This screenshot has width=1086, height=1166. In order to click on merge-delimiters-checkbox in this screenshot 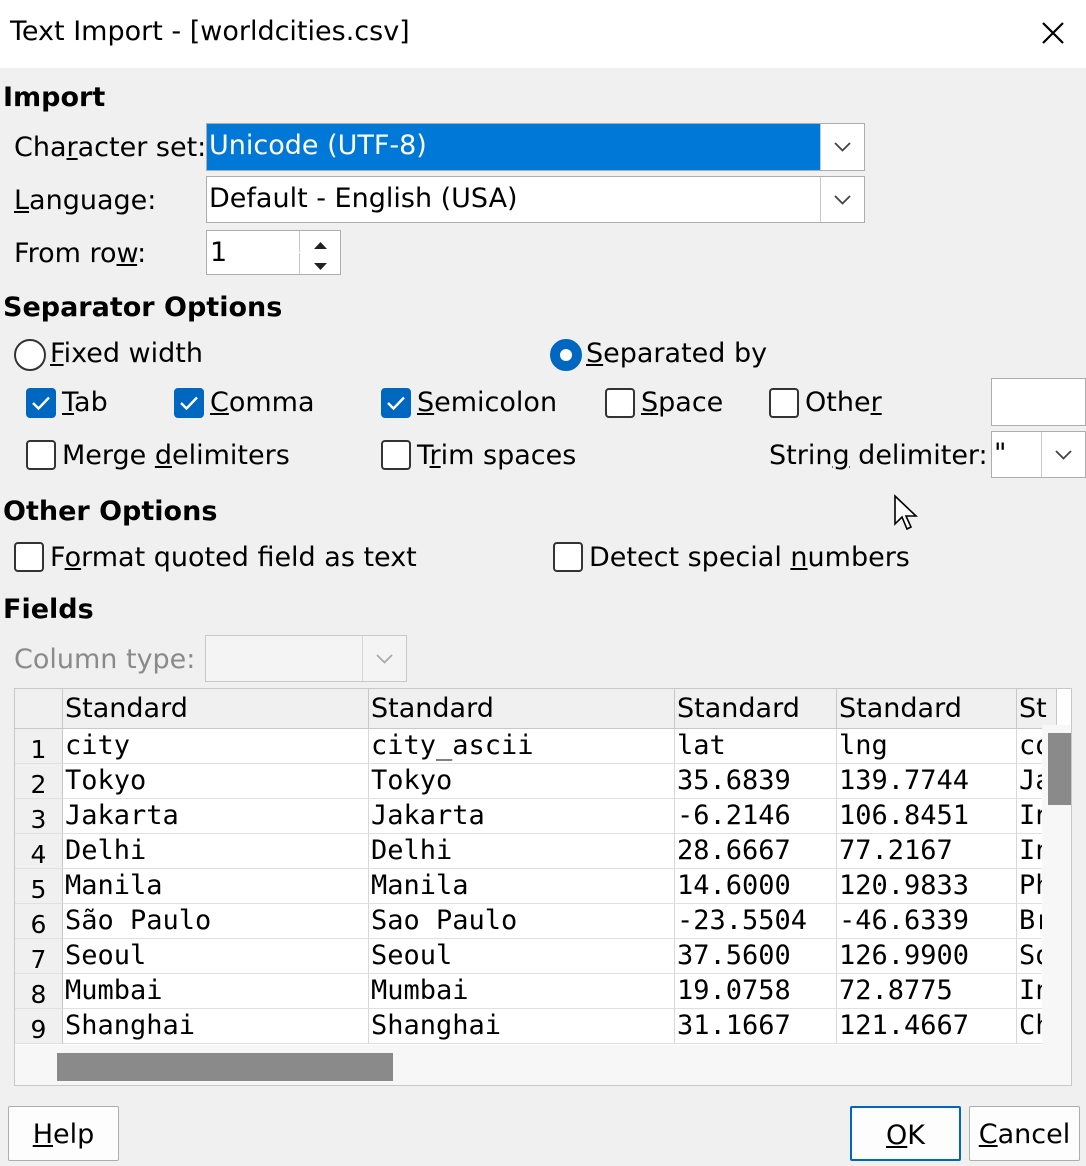, I will do `click(41, 455)`.